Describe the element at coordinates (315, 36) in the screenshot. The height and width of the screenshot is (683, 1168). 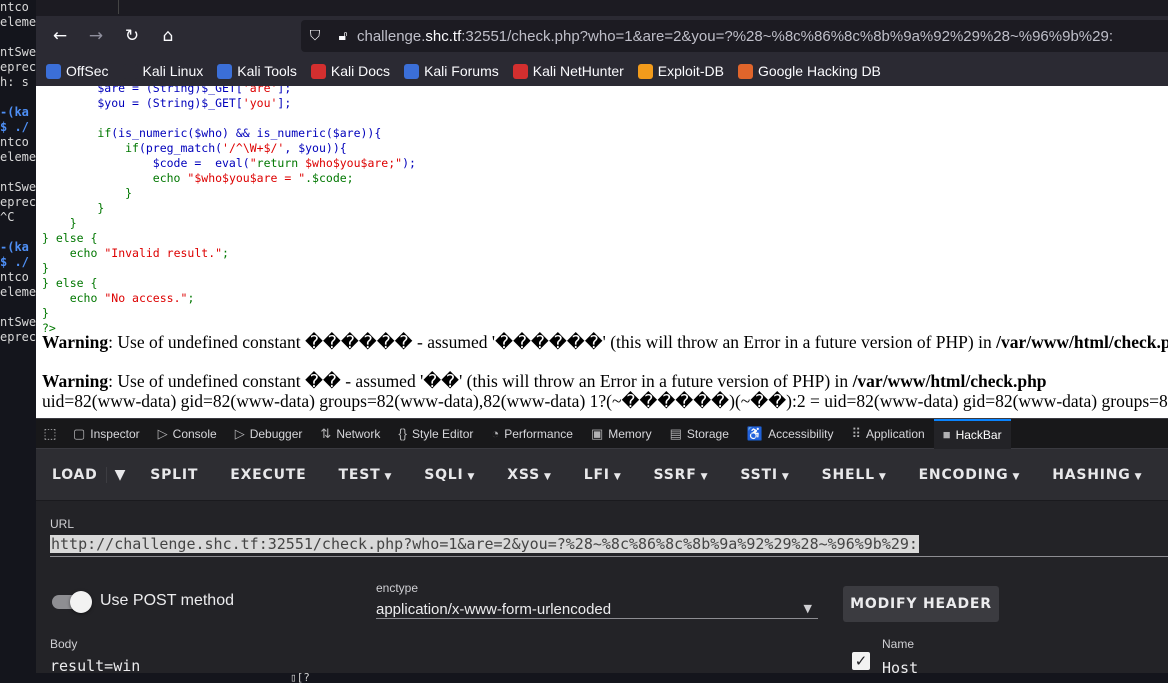
I see `shield-icon: ⛉` at that location.